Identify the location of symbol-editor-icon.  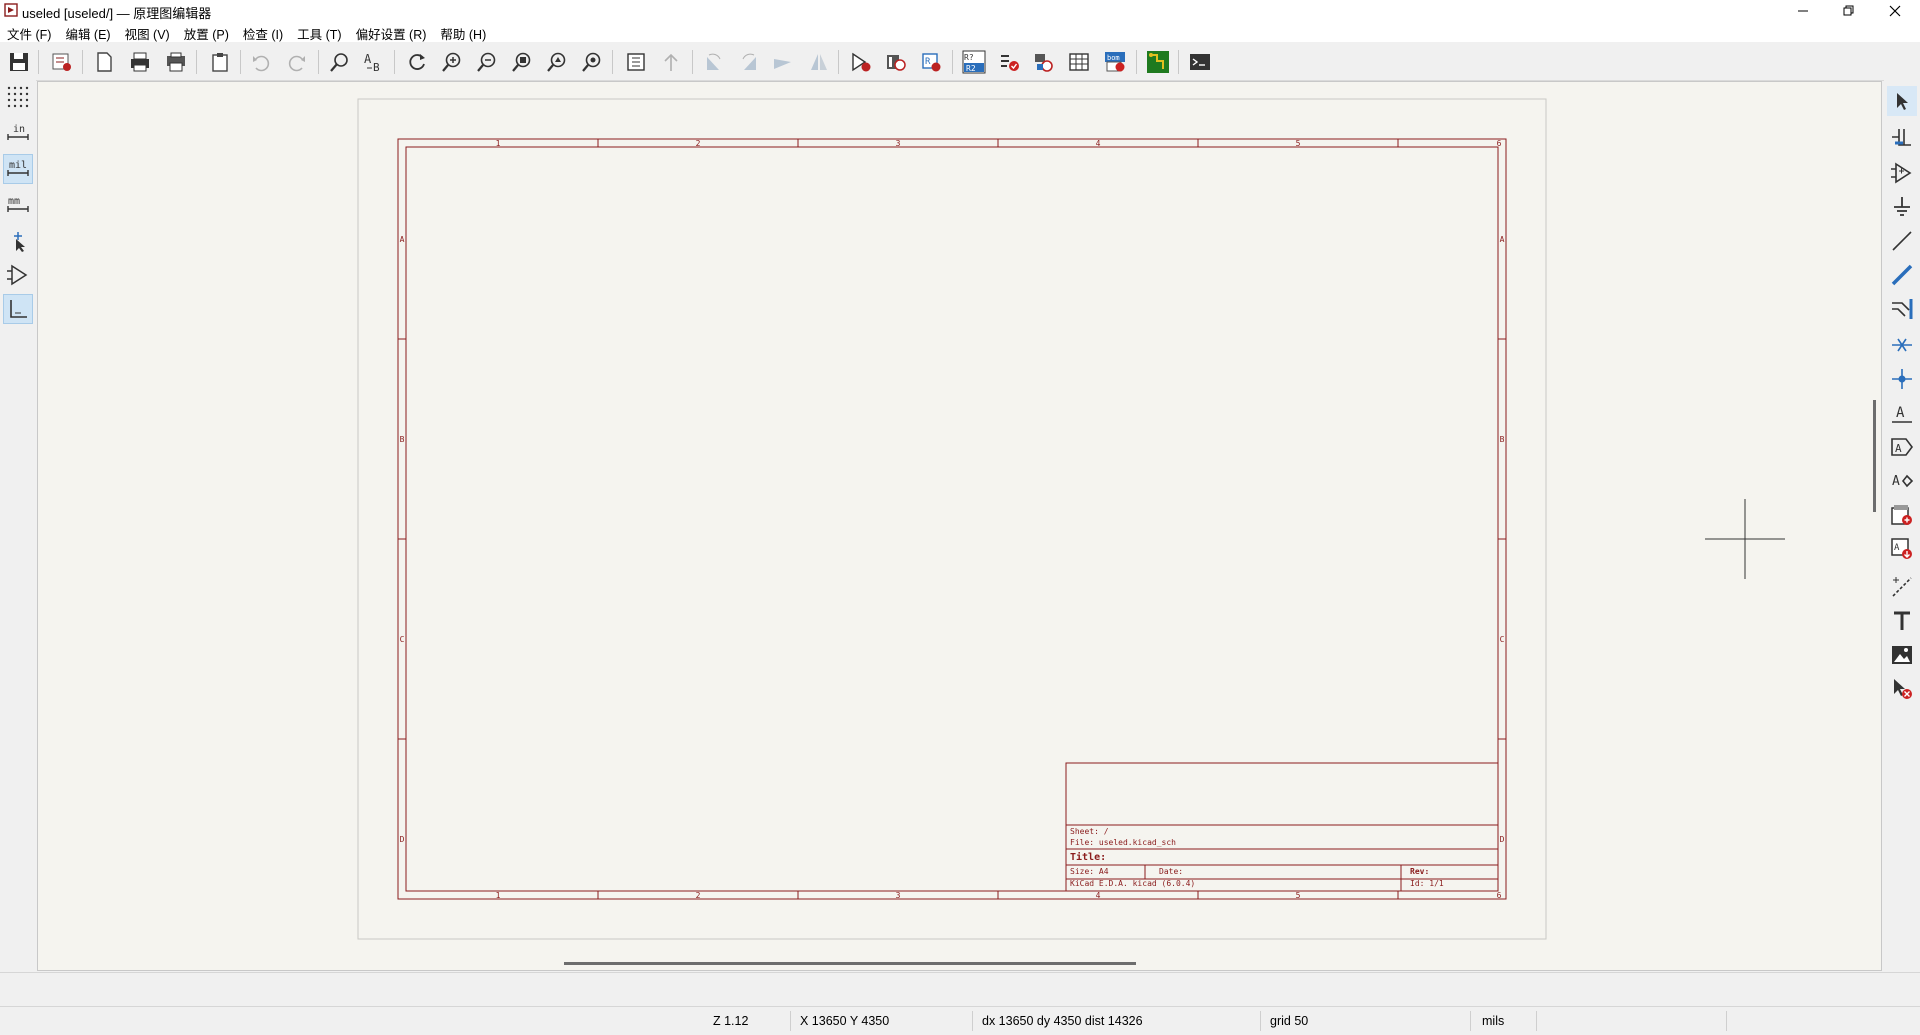
(861, 62).